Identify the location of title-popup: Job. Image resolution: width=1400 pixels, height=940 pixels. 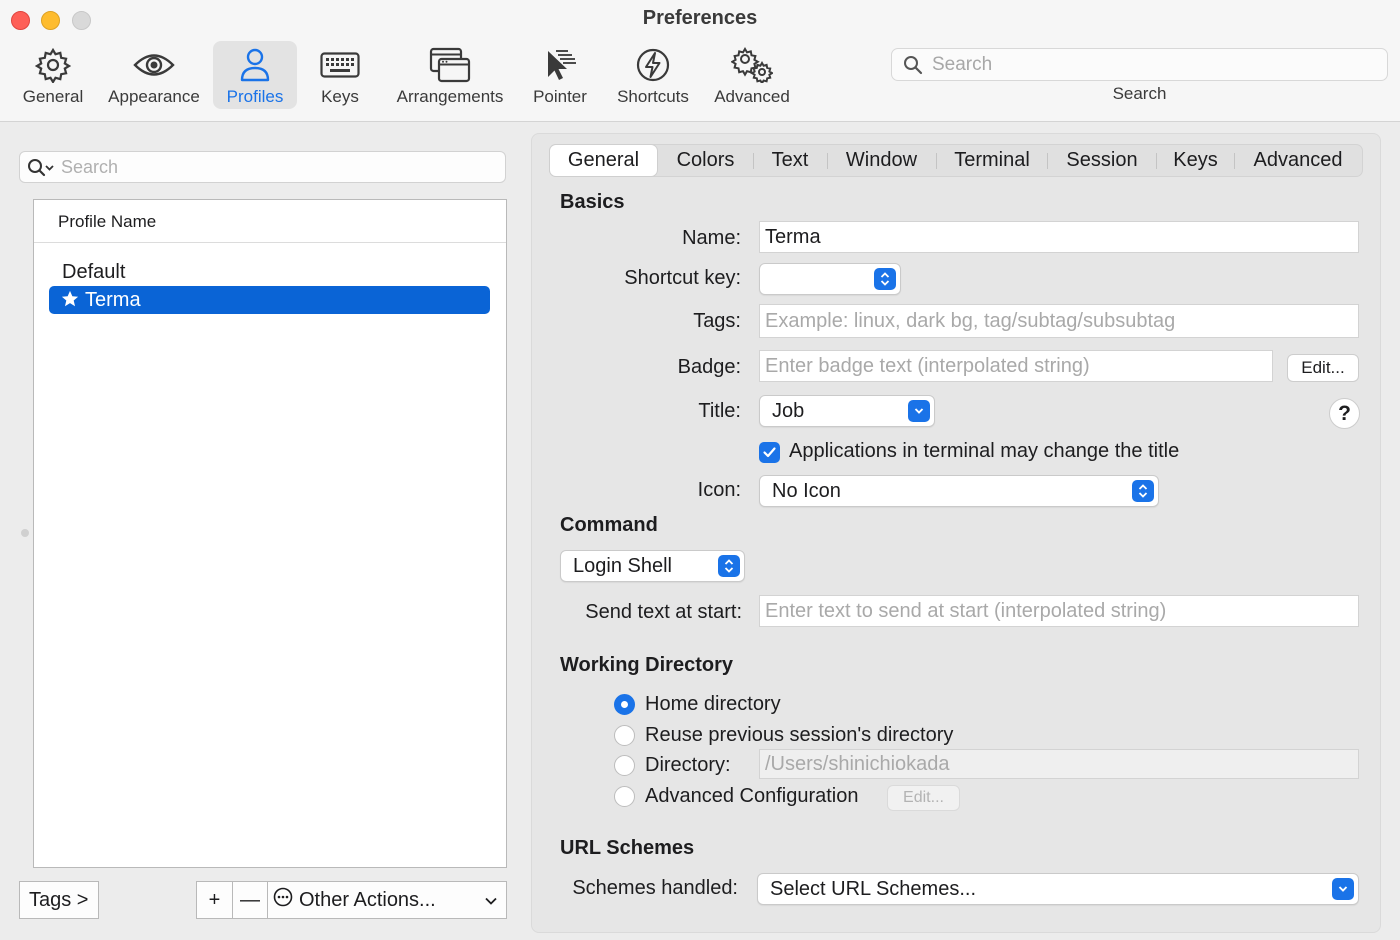
(847, 411).